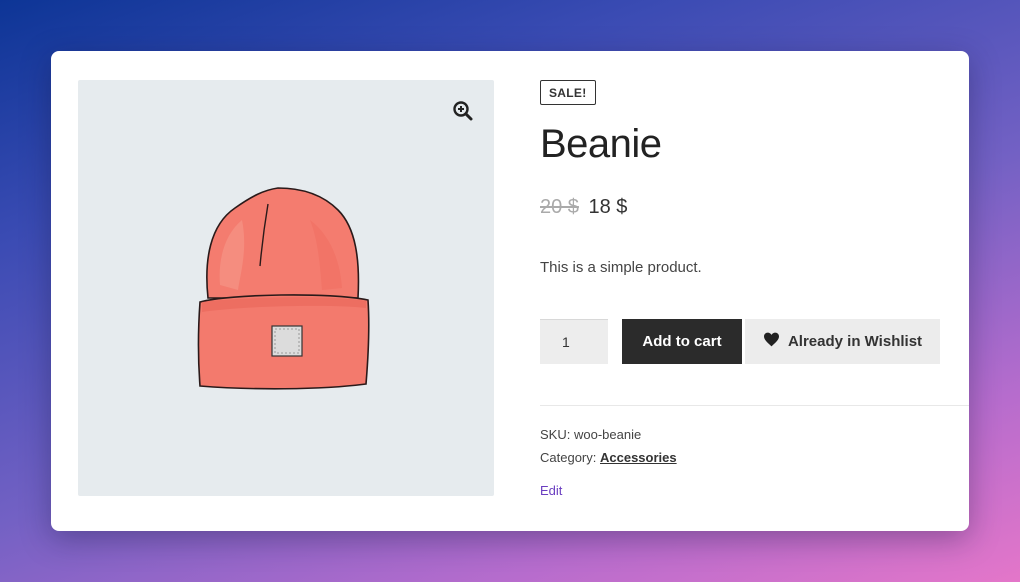  I want to click on sku-value: woo-beanie, so click(607, 434).